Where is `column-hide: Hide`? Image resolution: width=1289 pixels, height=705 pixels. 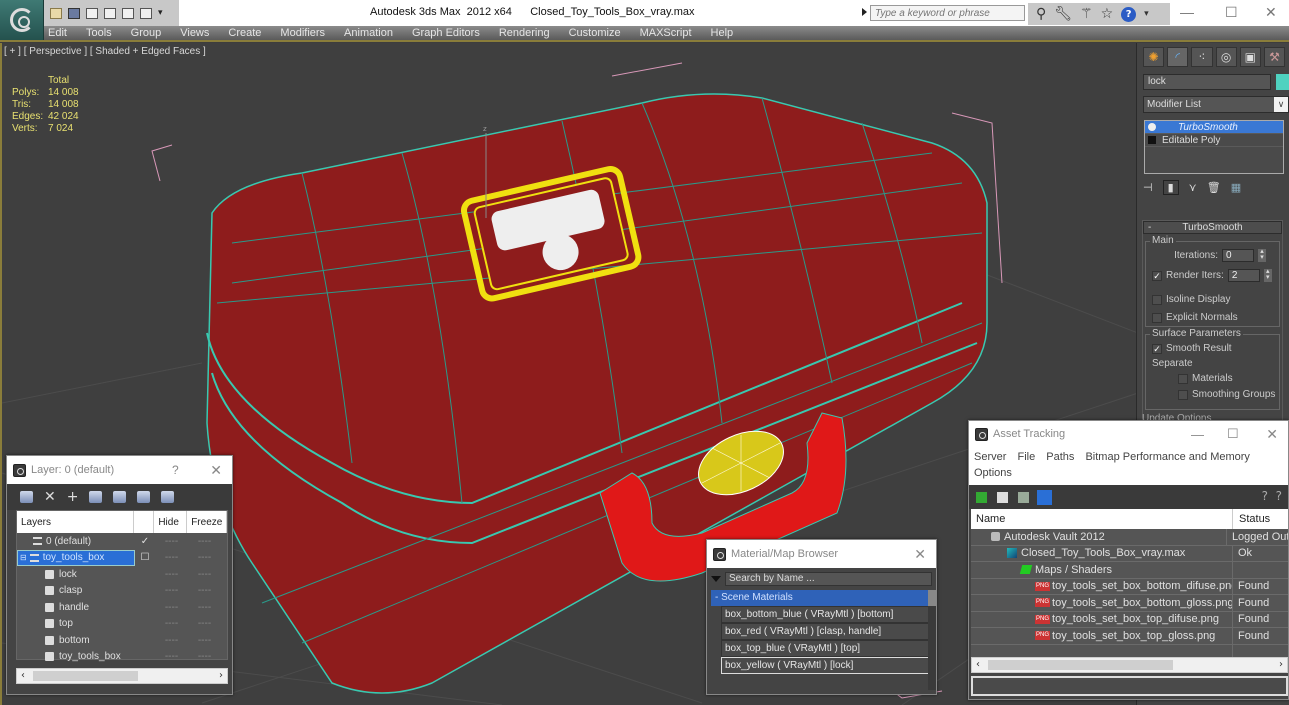 column-hide: Hide is located at coordinates (171, 522).